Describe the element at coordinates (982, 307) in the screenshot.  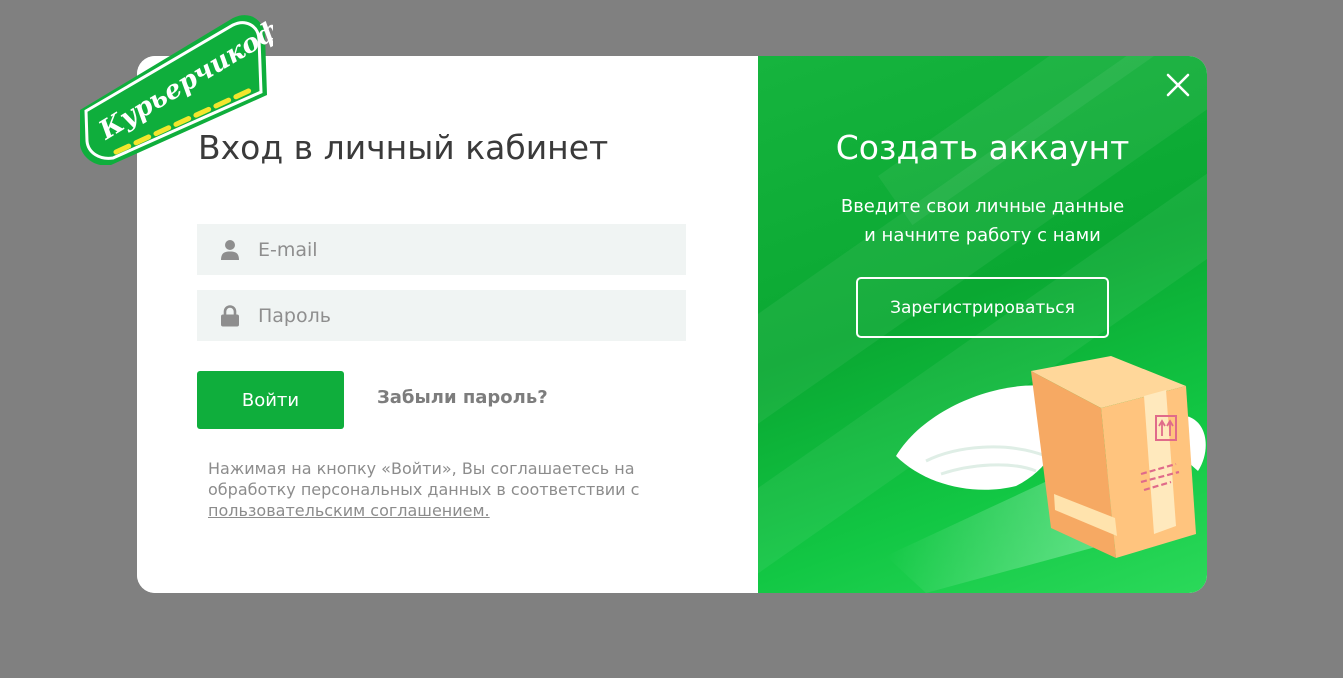
I see `register-button: Зарегистрироваться` at that location.